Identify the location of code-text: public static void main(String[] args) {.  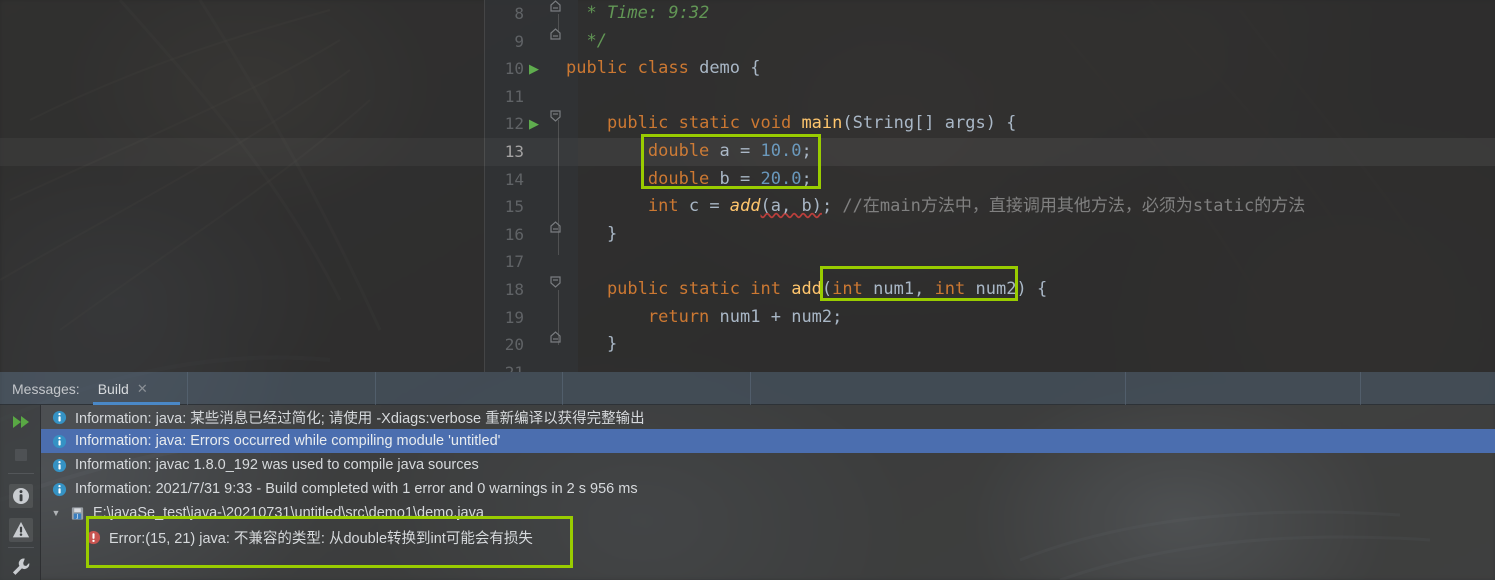
(791, 123).